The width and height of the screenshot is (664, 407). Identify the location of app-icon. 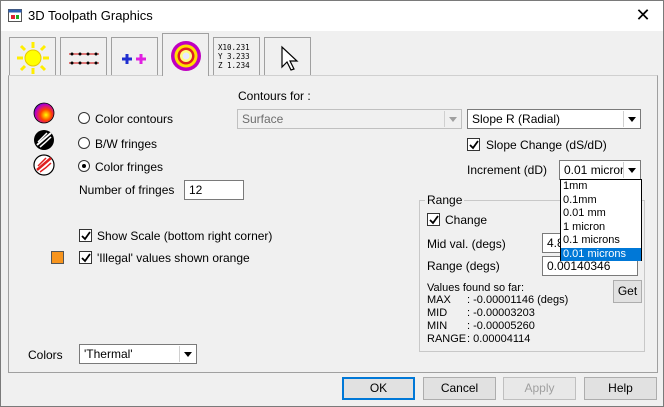
(15, 15).